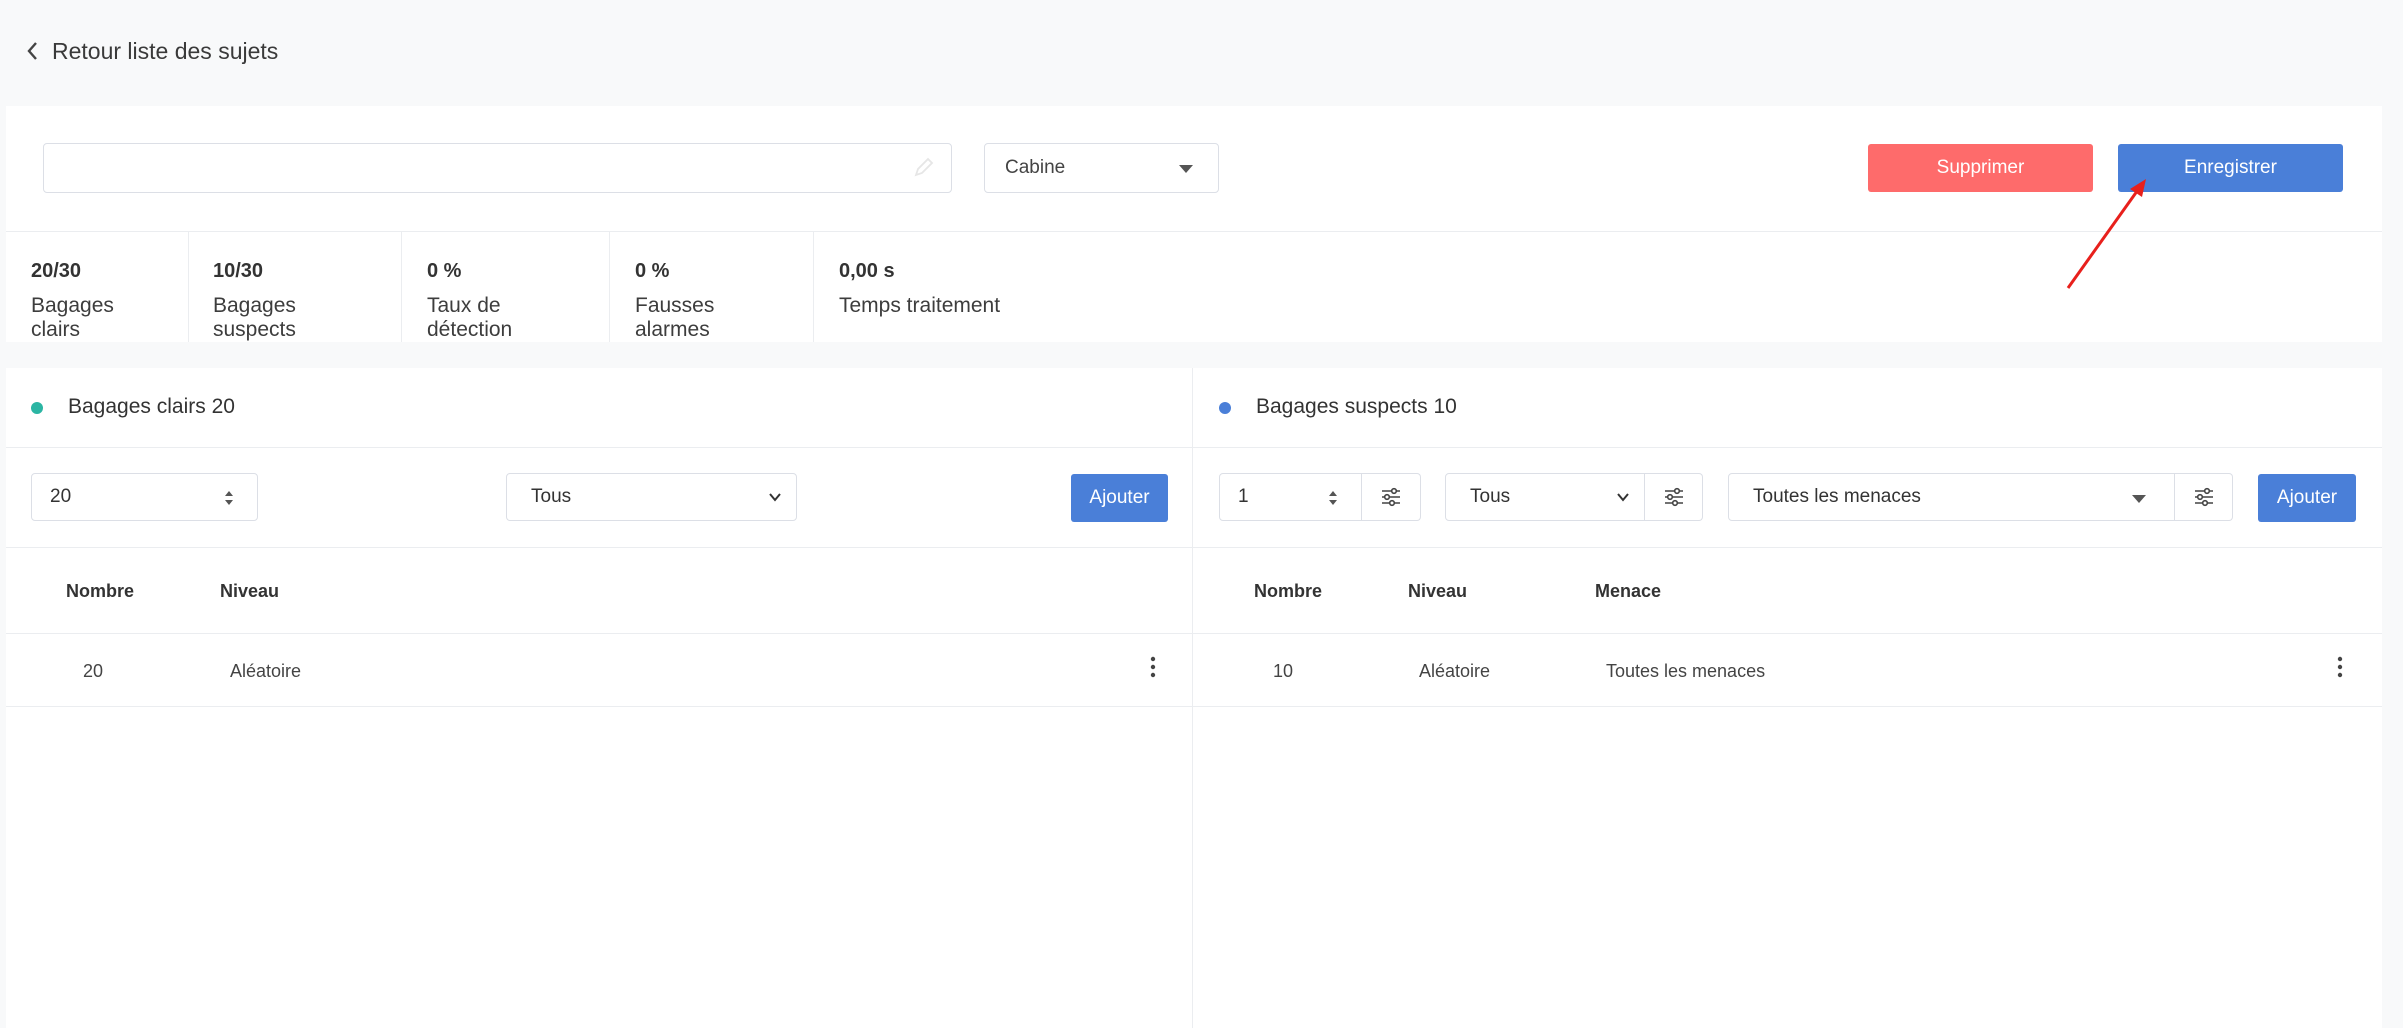 This screenshot has width=2403, height=1028. What do you see at coordinates (1119, 498) in the screenshot?
I see `add-clear-button: Ajouter` at bounding box center [1119, 498].